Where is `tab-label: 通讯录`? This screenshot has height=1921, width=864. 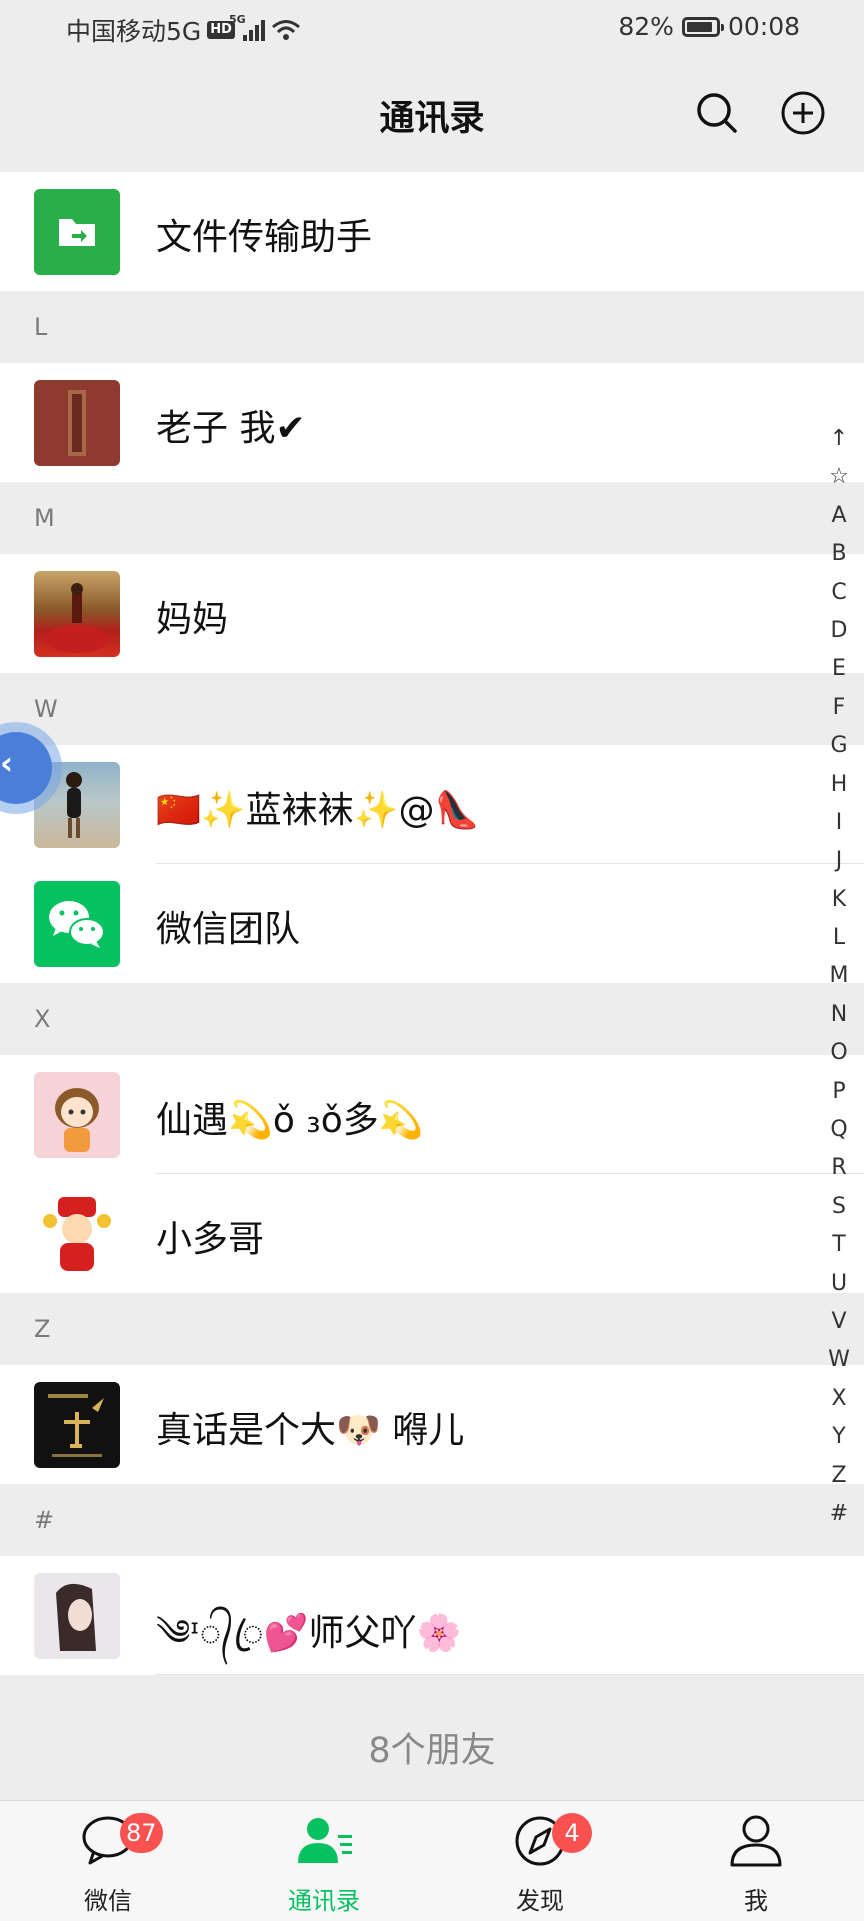
tab-label: 通讯录 is located at coordinates (324, 1901).